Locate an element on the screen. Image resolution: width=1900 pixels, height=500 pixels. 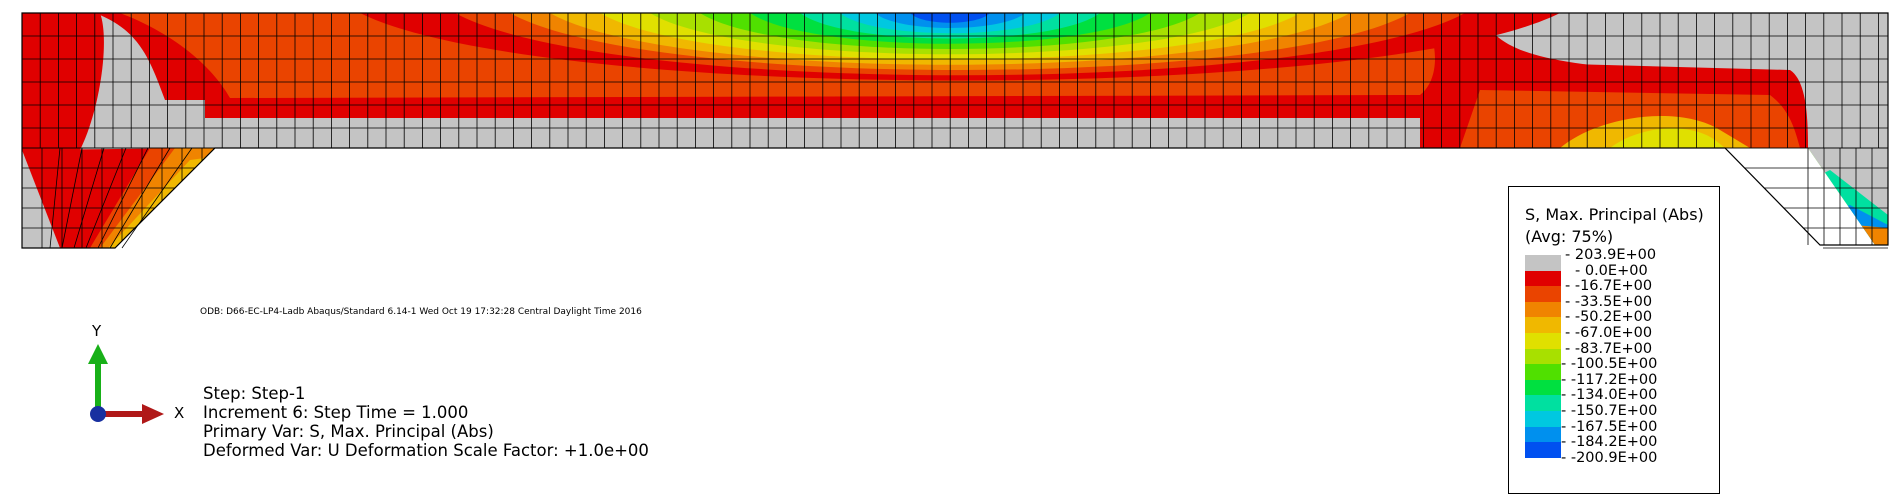
legend-value: - -16.7E+00 is located at coordinates (1609, 286).